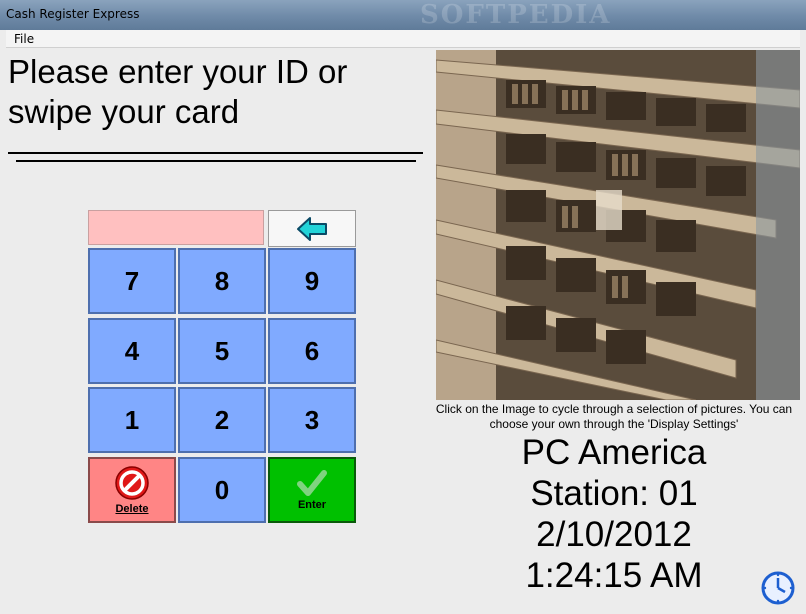 This screenshot has width=806, height=614. I want to click on delete-label: Delete, so click(132, 509).